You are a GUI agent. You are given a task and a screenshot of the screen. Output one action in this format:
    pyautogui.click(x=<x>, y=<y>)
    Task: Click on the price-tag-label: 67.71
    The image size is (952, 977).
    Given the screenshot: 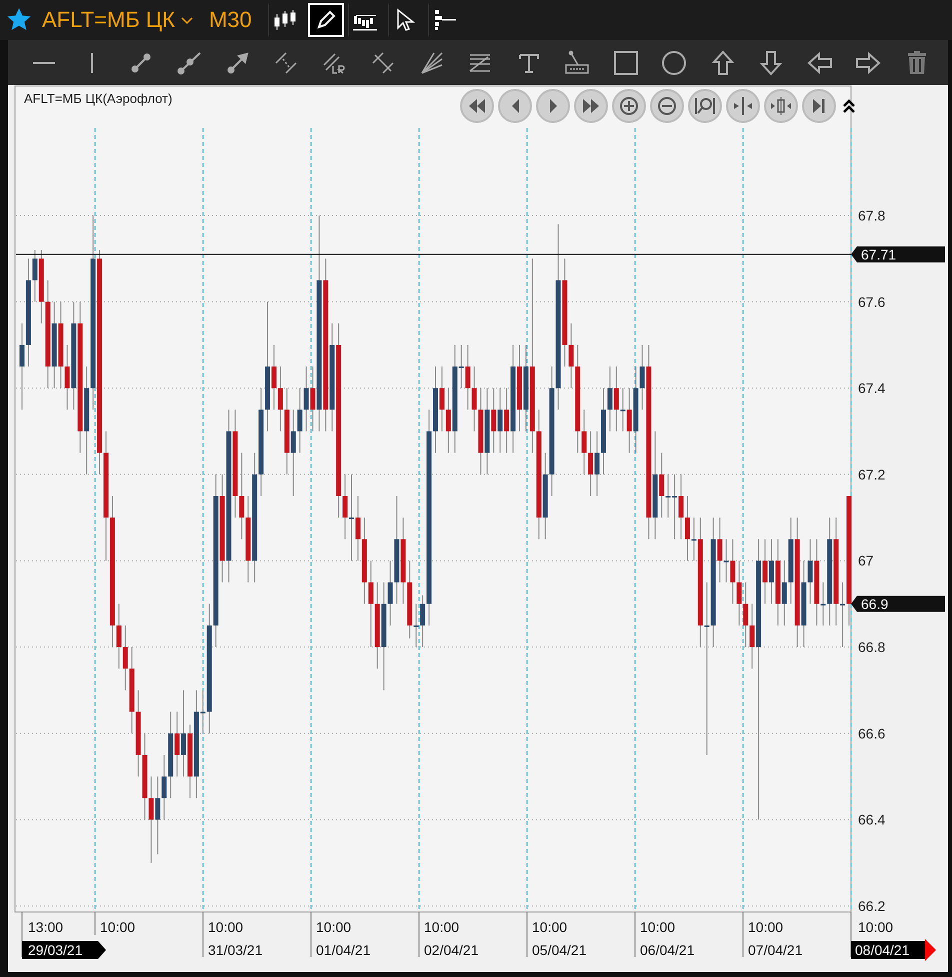 What is the action you would take?
    pyautogui.click(x=878, y=254)
    